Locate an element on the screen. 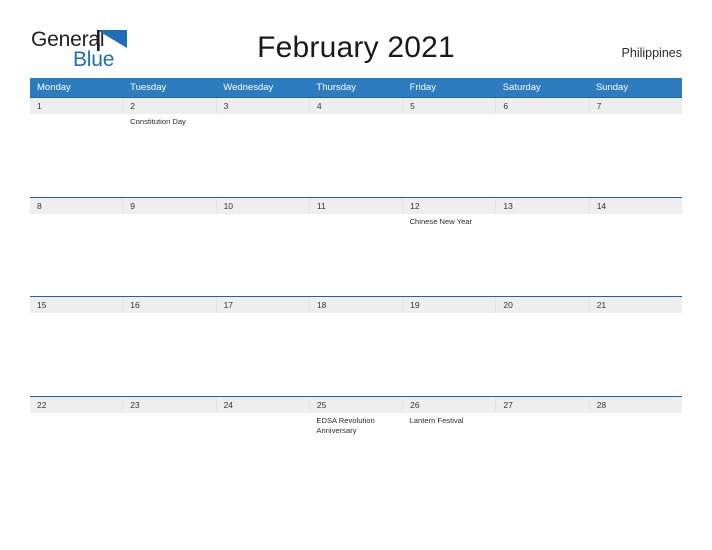 This screenshot has height=550, width=712. date-number: 5 is located at coordinates (448, 106).